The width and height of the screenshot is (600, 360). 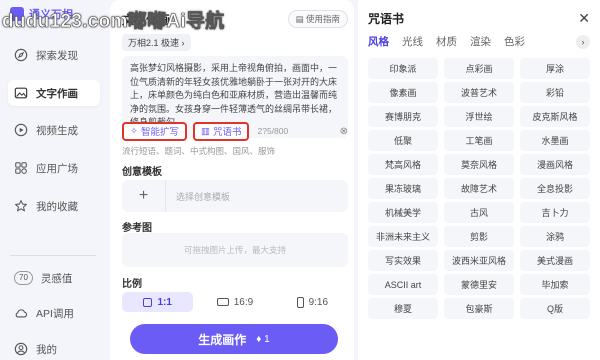 What do you see at coordinates (403, 284) in the screenshot?
I see `style-chip: ASCII art` at bounding box center [403, 284].